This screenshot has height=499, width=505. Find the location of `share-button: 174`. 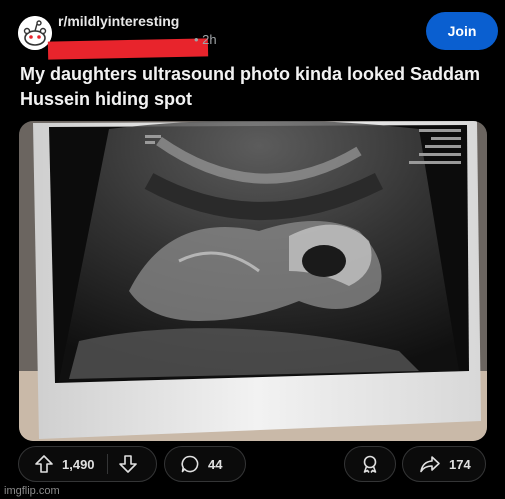

share-button: 174 is located at coordinates (444, 464).